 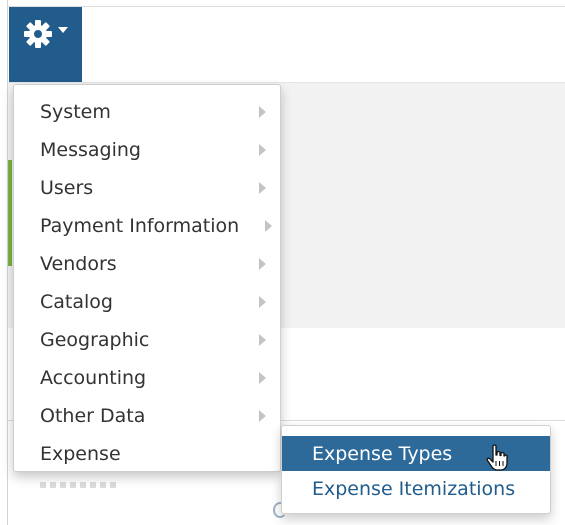 What do you see at coordinates (80, 485) in the screenshot?
I see `background-text-fragment` at bounding box center [80, 485].